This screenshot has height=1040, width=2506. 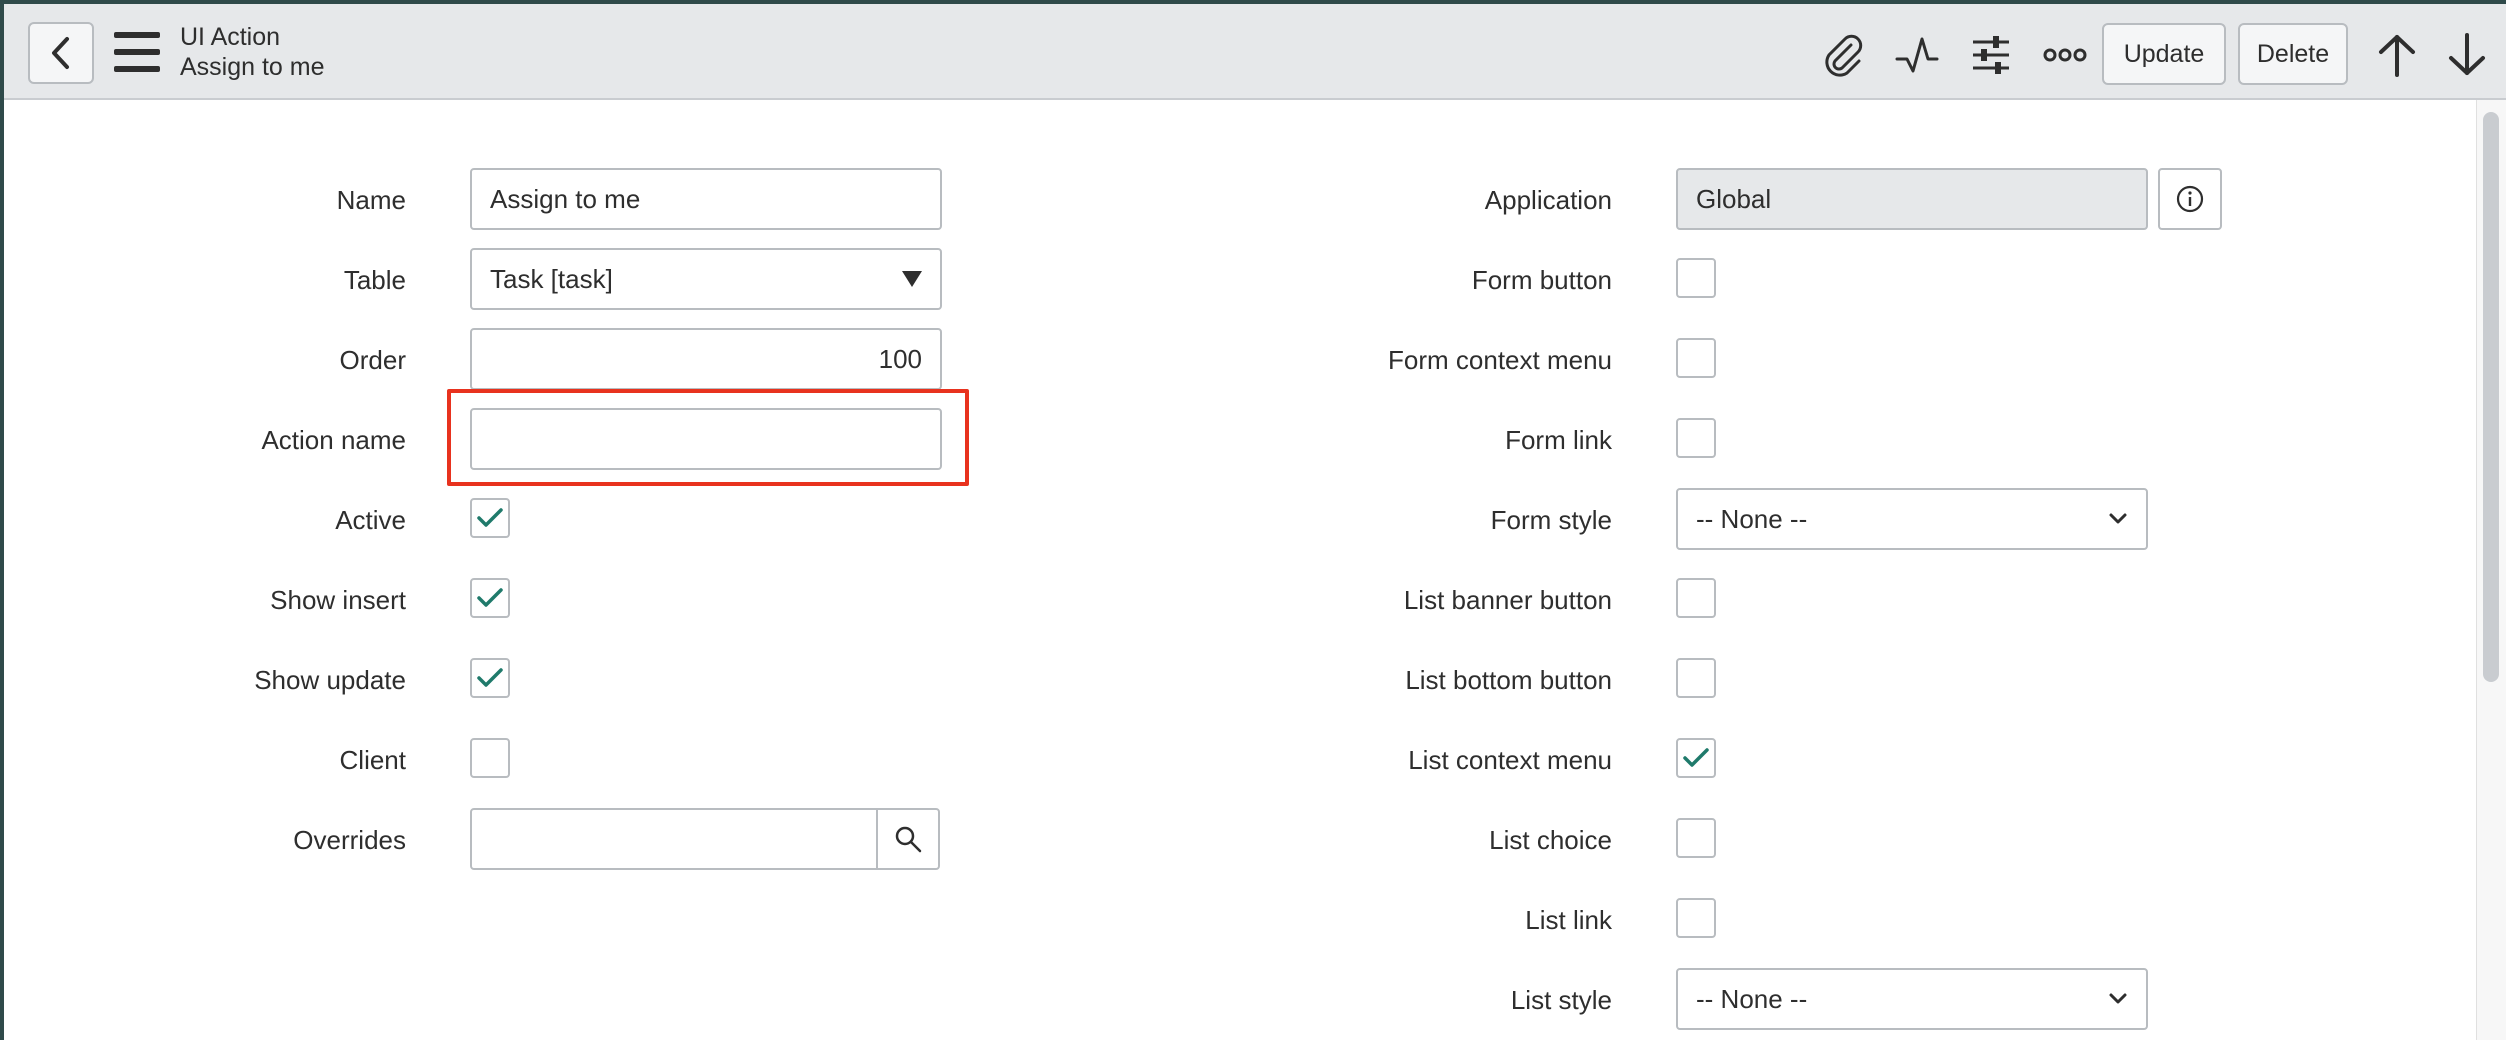 I want to click on form-style-value: -- None --, so click(x=1752, y=518).